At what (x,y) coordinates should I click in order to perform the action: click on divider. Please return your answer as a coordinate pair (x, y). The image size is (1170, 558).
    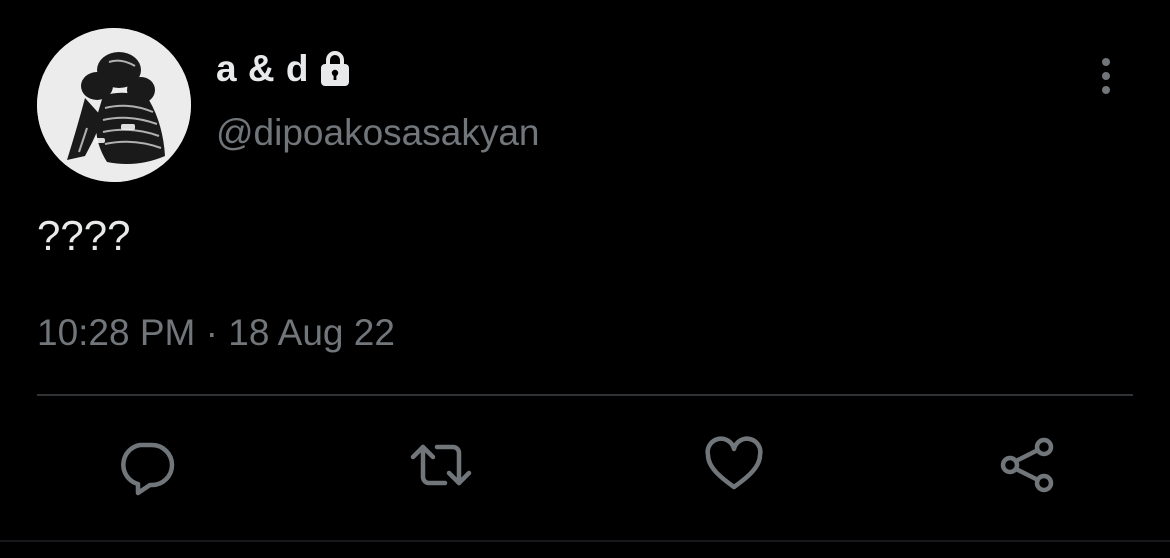
    Looking at the image, I should click on (585, 395).